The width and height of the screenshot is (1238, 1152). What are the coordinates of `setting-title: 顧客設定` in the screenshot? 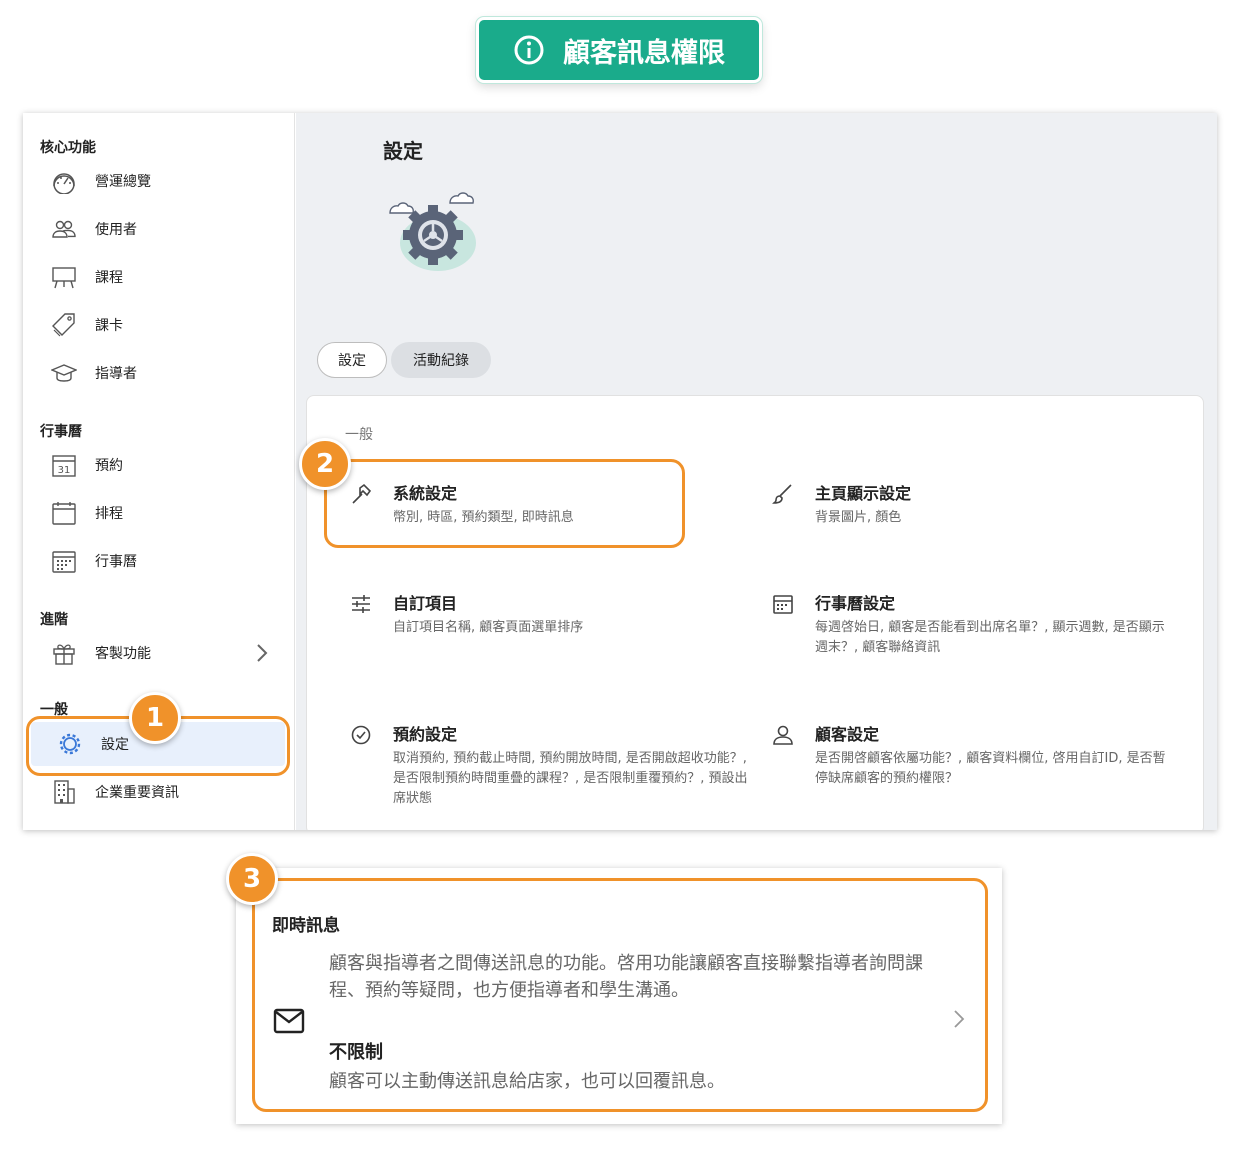 It's located at (847, 734).